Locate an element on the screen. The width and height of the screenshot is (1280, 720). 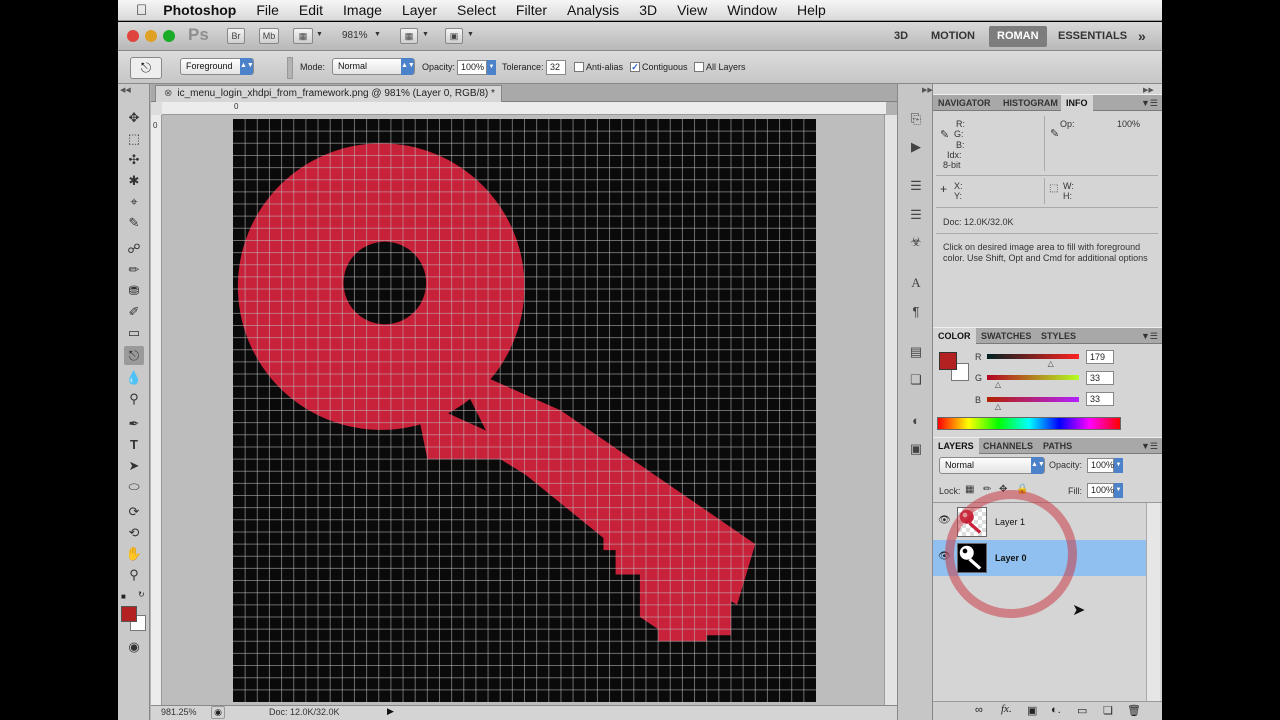
blue-slider-thumb: △ is located at coordinates (998, 406).